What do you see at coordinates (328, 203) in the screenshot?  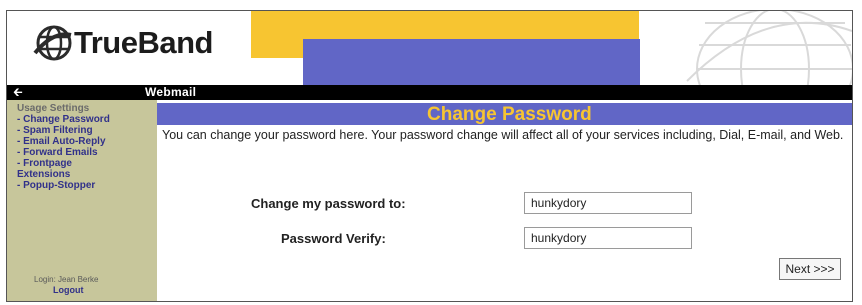 I see `new-password-label: Change my password to:` at bounding box center [328, 203].